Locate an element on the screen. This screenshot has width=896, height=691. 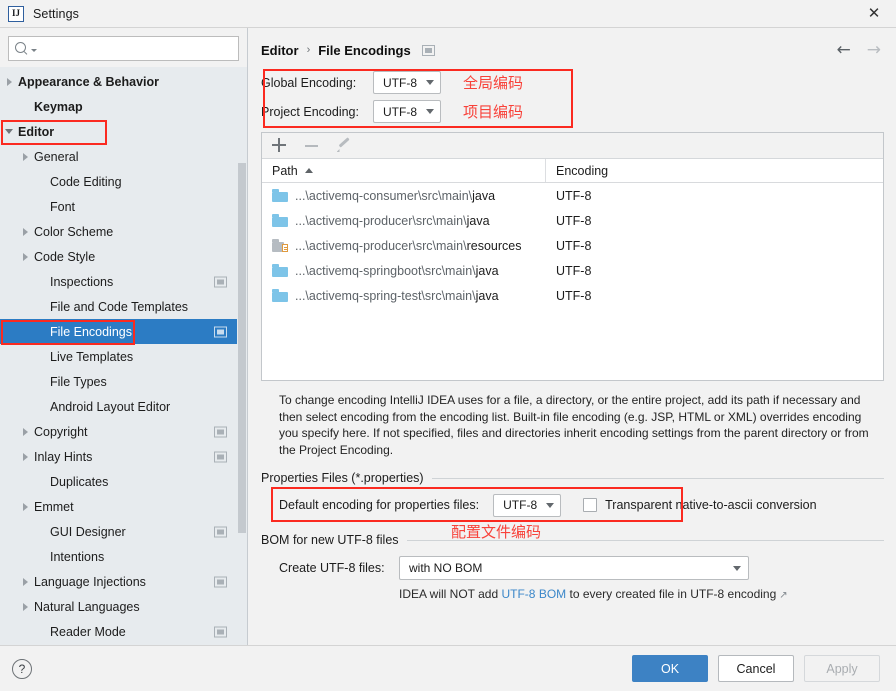
sidebar-item-label: Inlay Hints is located at coordinates (63, 456).